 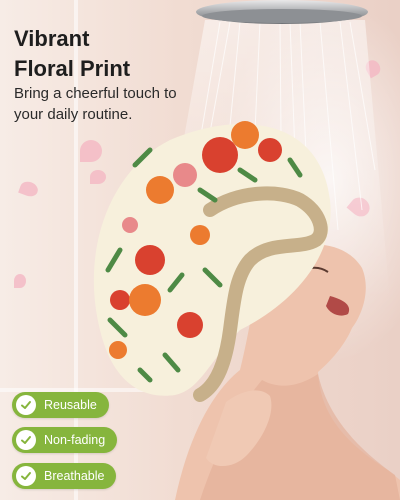 I want to click on headline-line-1: Vibrant, so click(x=52, y=38).